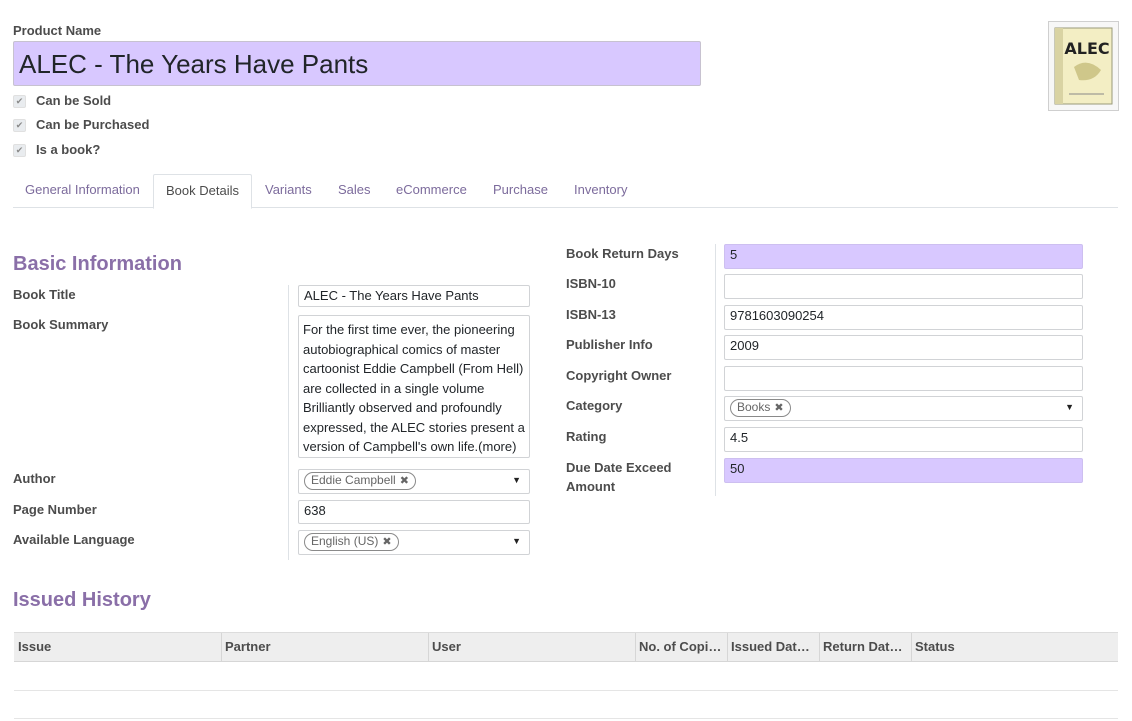 The height and width of the screenshot is (721, 1132). Describe the element at coordinates (754, 407) in the screenshot. I see `category-tag-label: Books` at that location.